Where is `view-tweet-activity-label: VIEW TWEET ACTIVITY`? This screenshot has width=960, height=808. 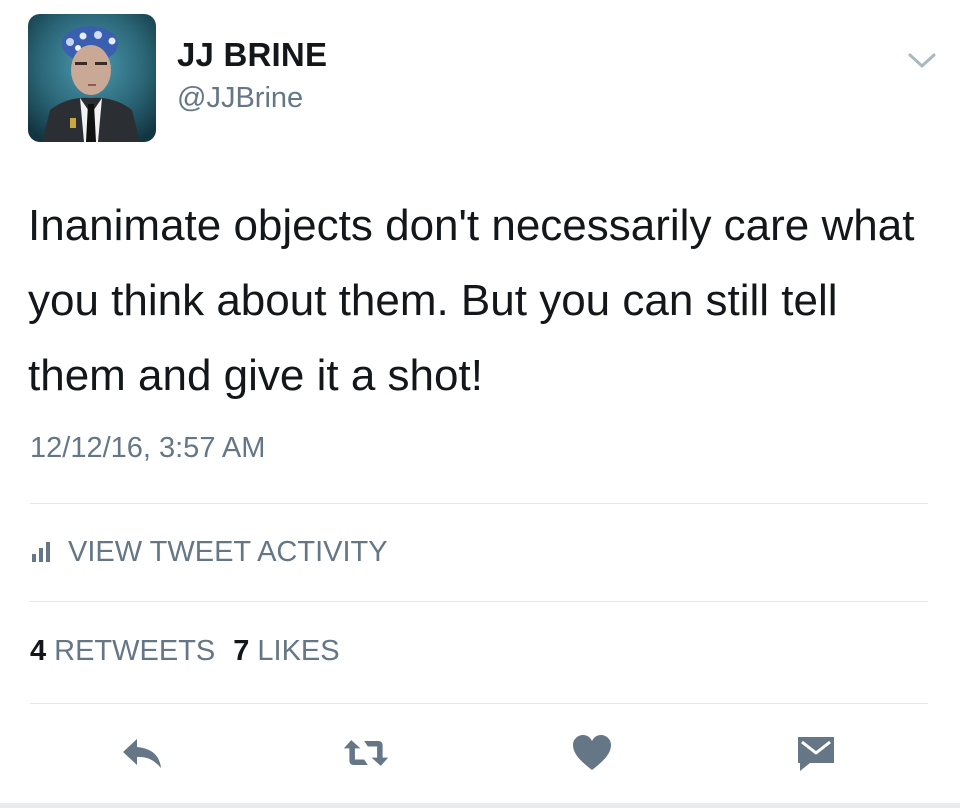 view-tweet-activity-label: VIEW TWEET ACTIVITY is located at coordinates (228, 551).